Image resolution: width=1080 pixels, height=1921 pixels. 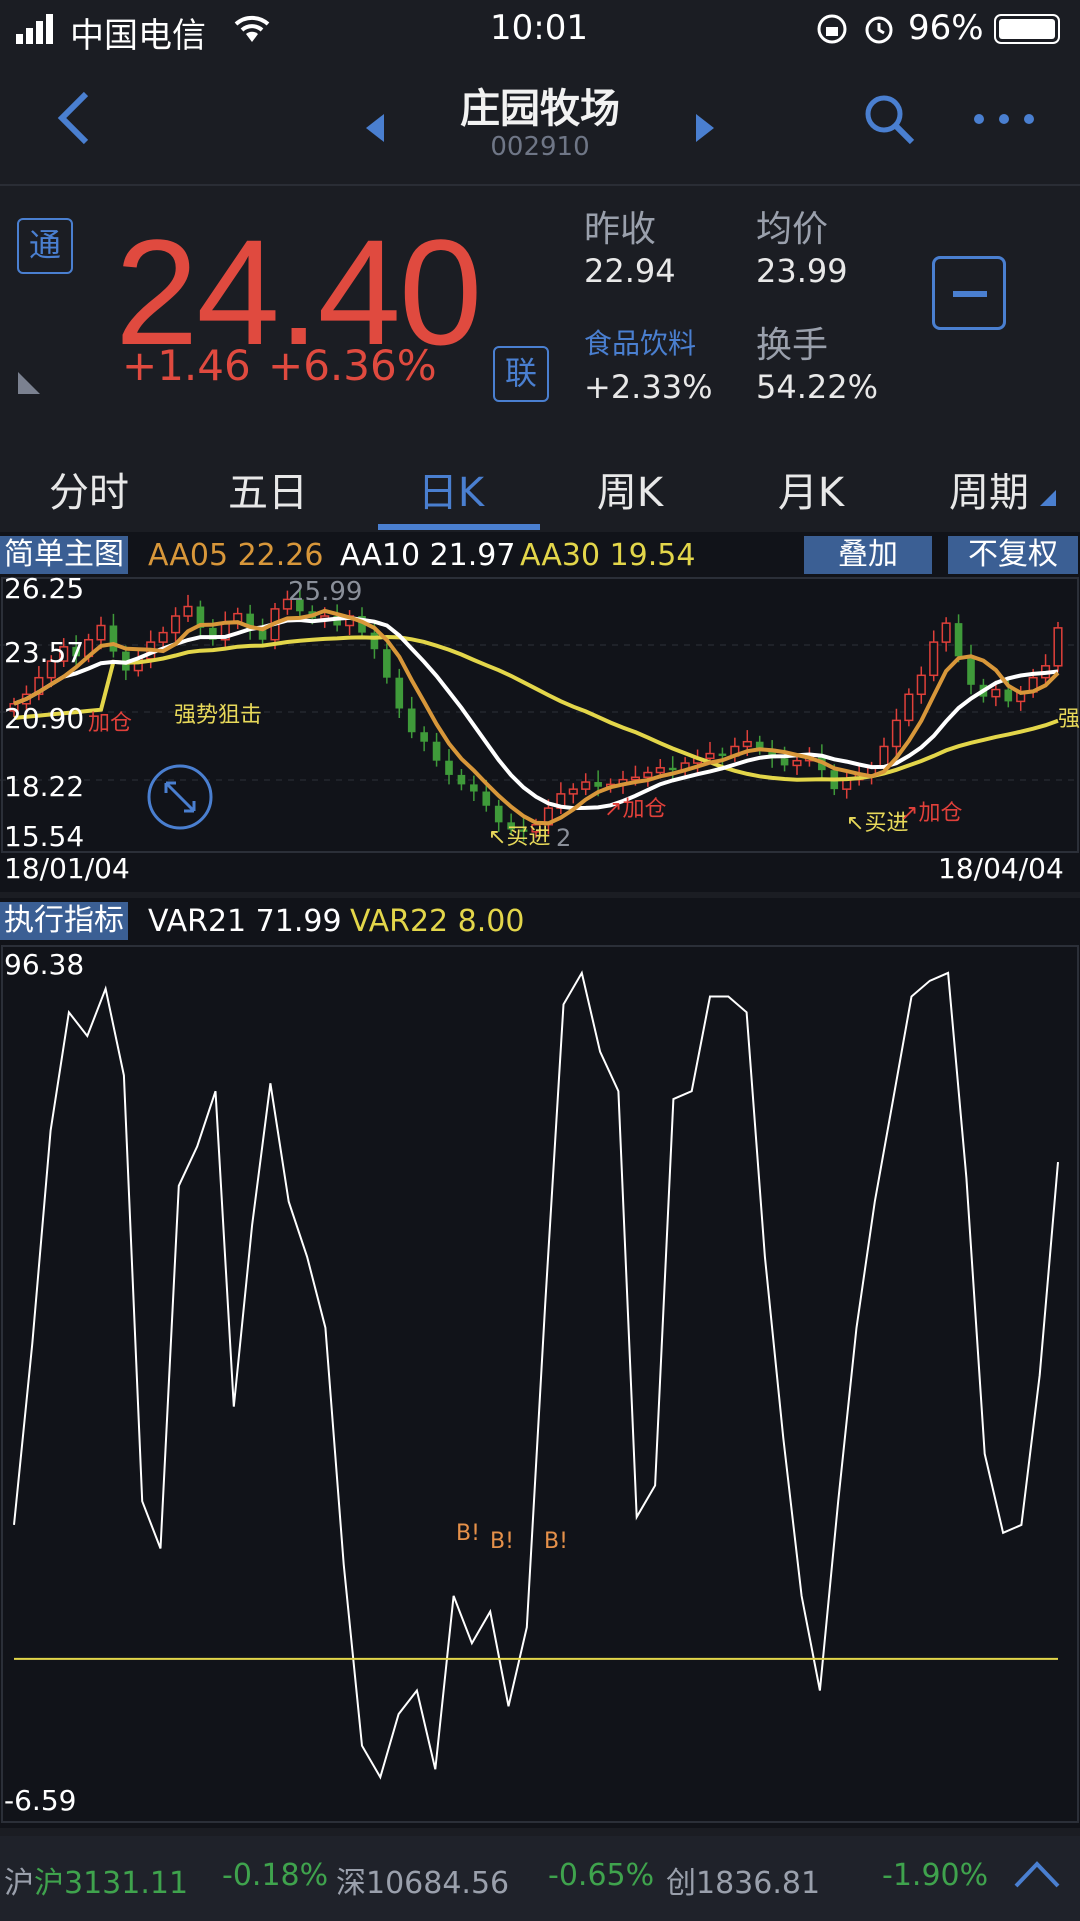 I want to click on ma30-label: AA30 19.54, so click(x=608, y=555).